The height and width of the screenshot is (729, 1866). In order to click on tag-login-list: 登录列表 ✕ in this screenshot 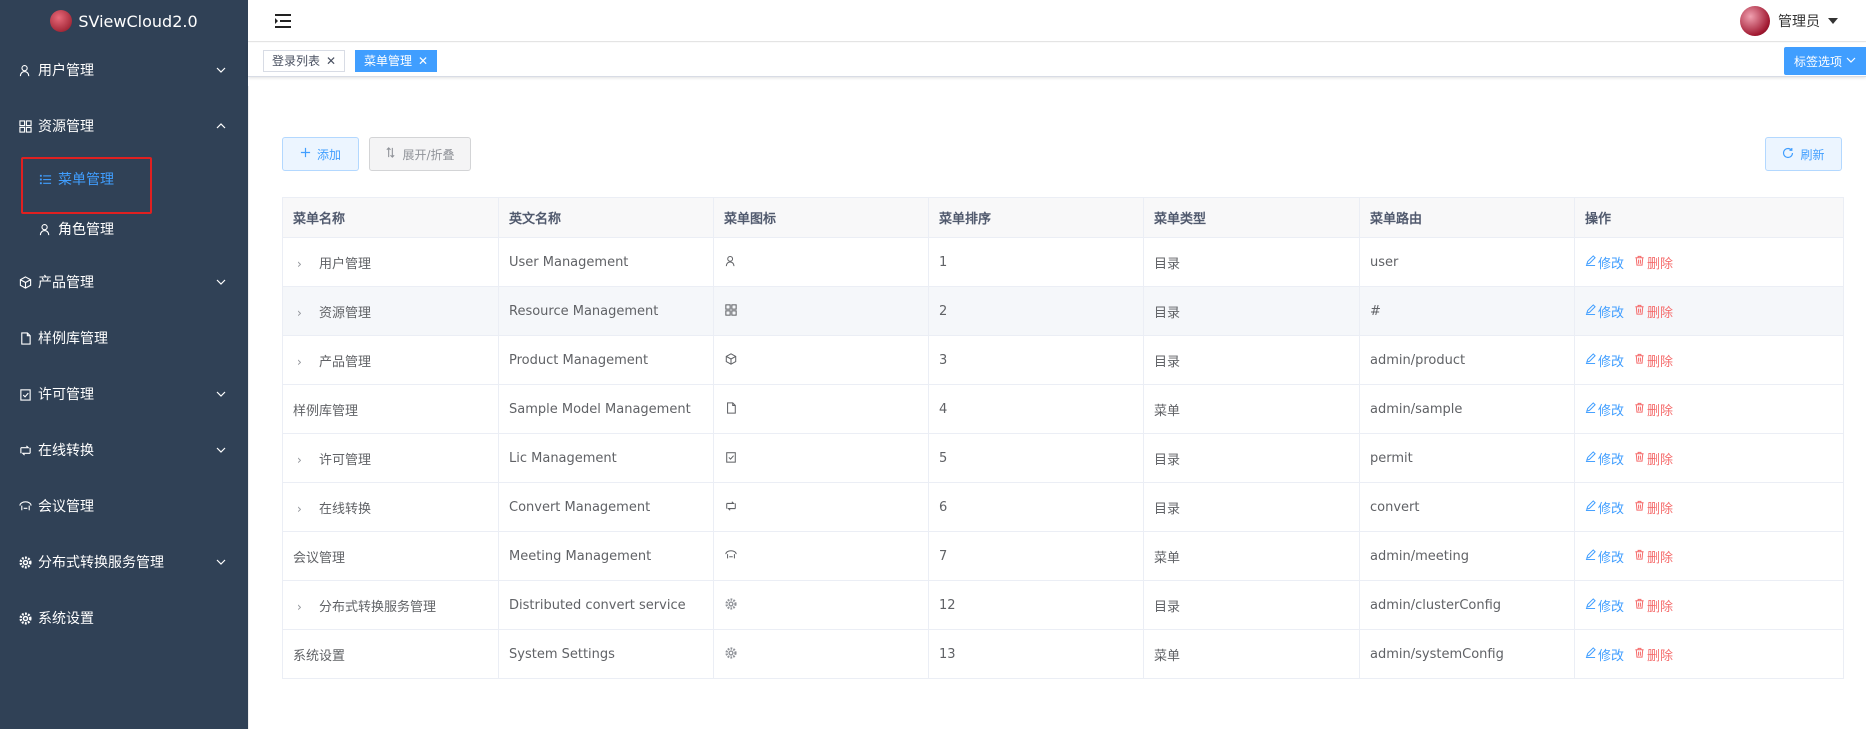, I will do `click(304, 61)`.